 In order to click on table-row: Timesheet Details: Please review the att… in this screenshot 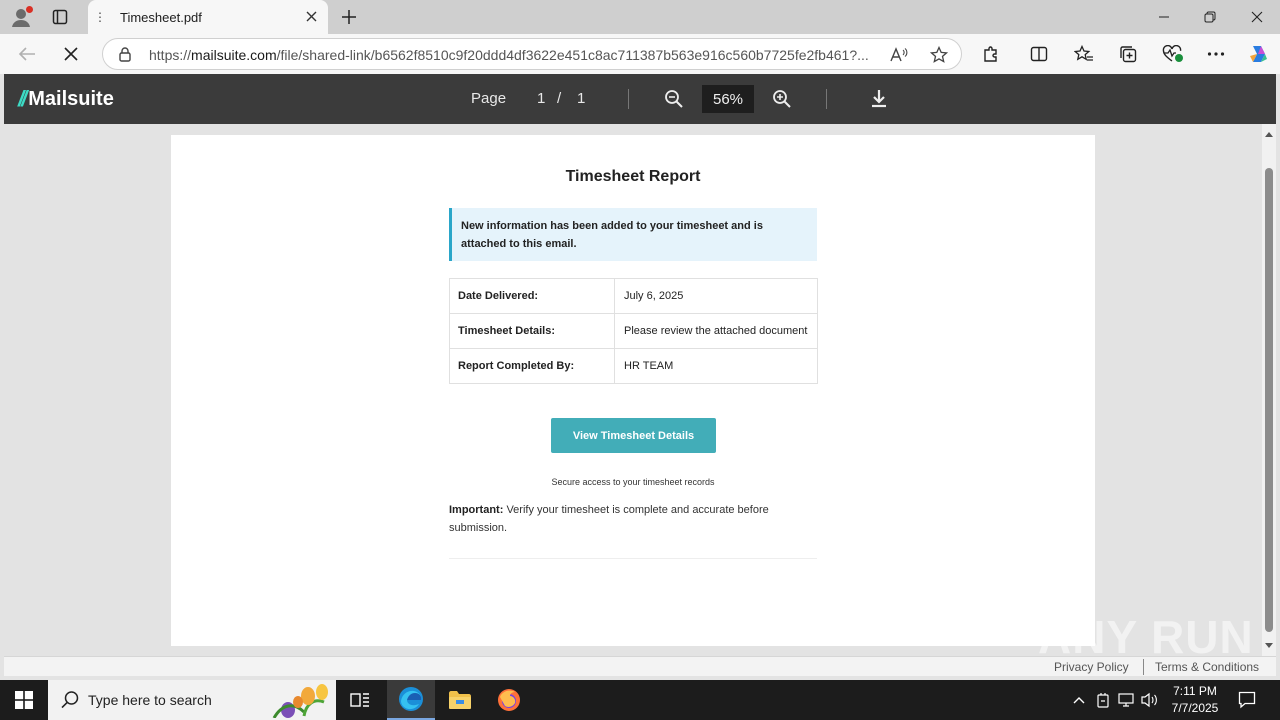, I will do `click(633, 331)`.